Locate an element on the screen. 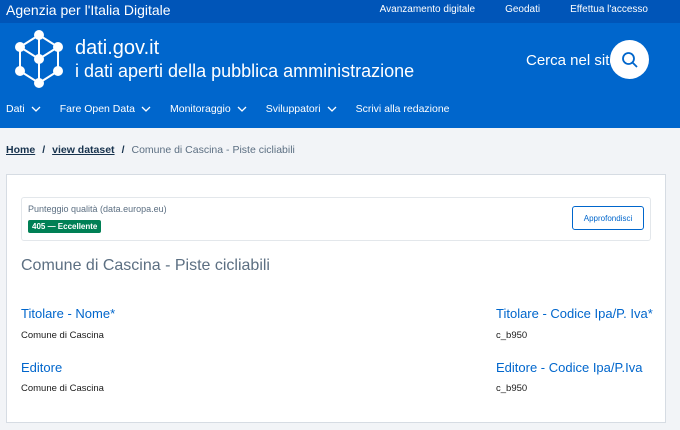  site-title: dati.gov.it is located at coordinates (117, 48).